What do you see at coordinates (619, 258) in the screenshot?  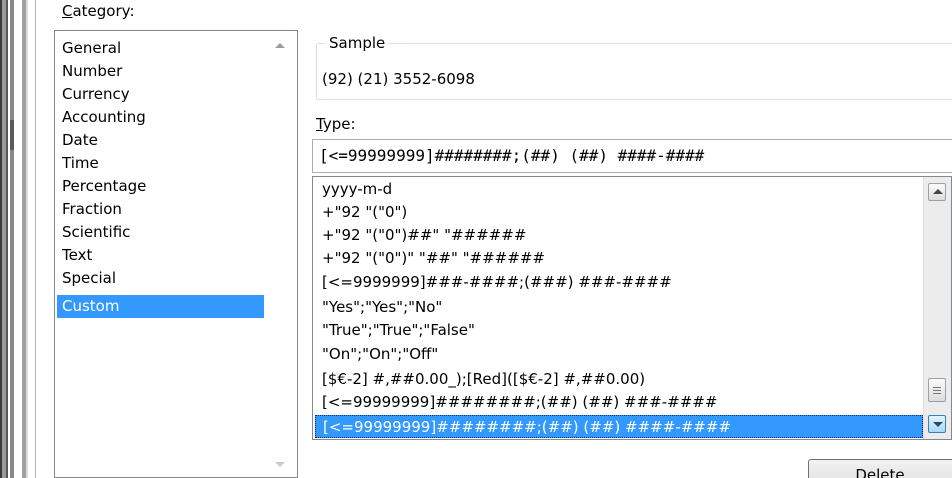 I see `format-item: +"92 "("0")" "##" "######` at bounding box center [619, 258].